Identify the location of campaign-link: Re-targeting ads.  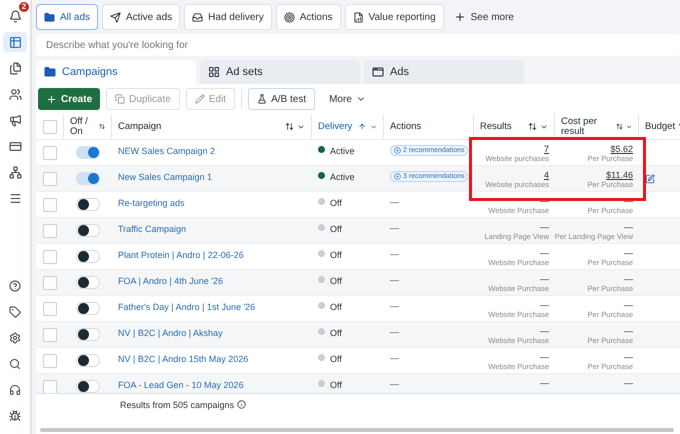
(151, 203).